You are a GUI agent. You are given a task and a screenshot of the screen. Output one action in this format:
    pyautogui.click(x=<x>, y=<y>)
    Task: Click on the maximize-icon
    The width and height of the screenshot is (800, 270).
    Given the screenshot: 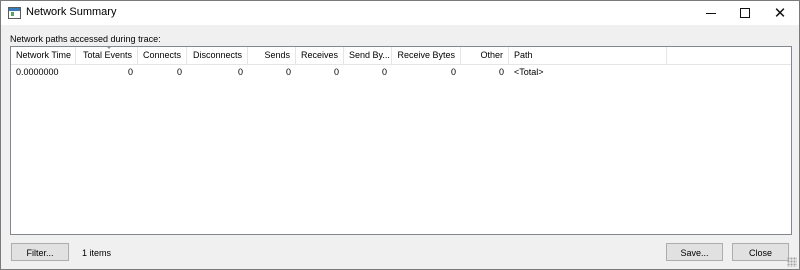 What is the action you would take?
    pyautogui.click(x=745, y=13)
    